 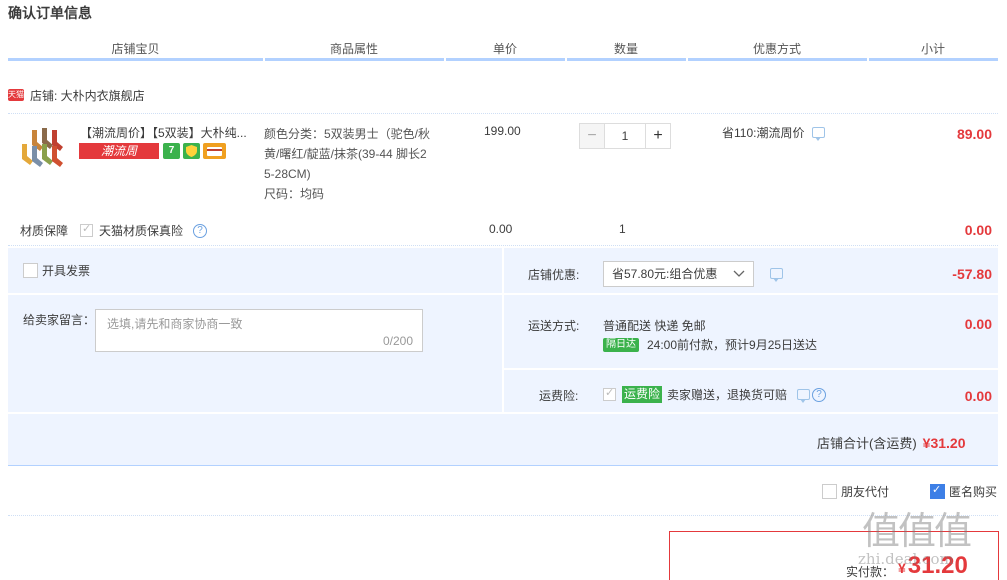 I want to click on message-label: 给卖家留言：, so click(x=59, y=320).